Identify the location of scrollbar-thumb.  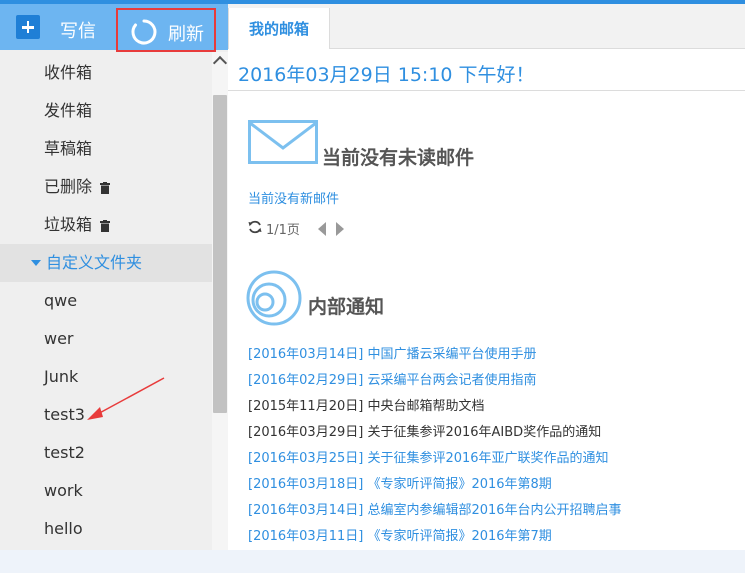
(220, 254).